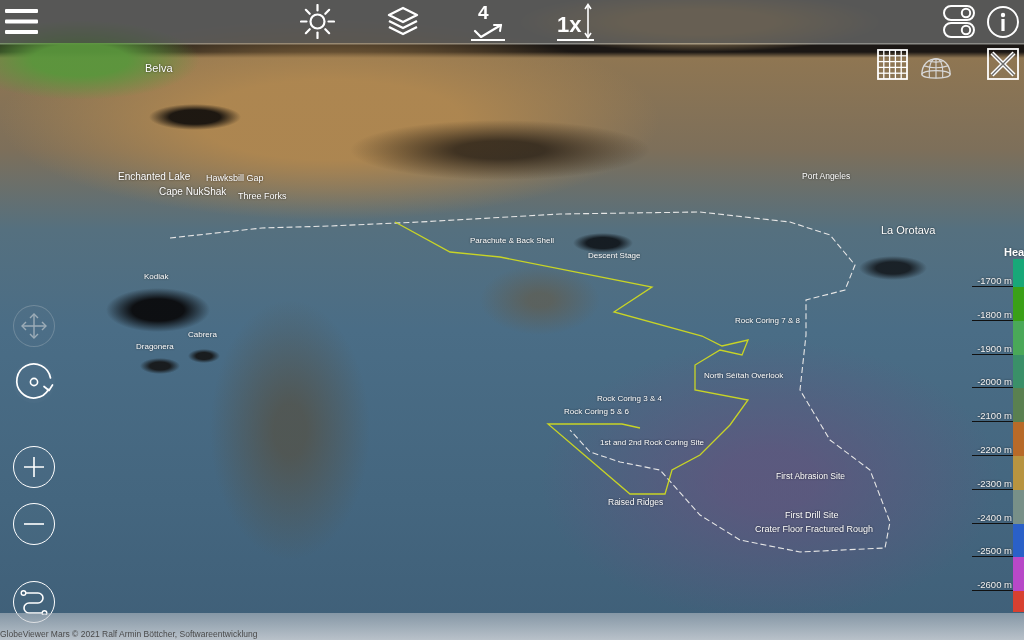 This screenshot has width=1024, height=640. I want to click on toggle-switches-icon, so click(959, 21).